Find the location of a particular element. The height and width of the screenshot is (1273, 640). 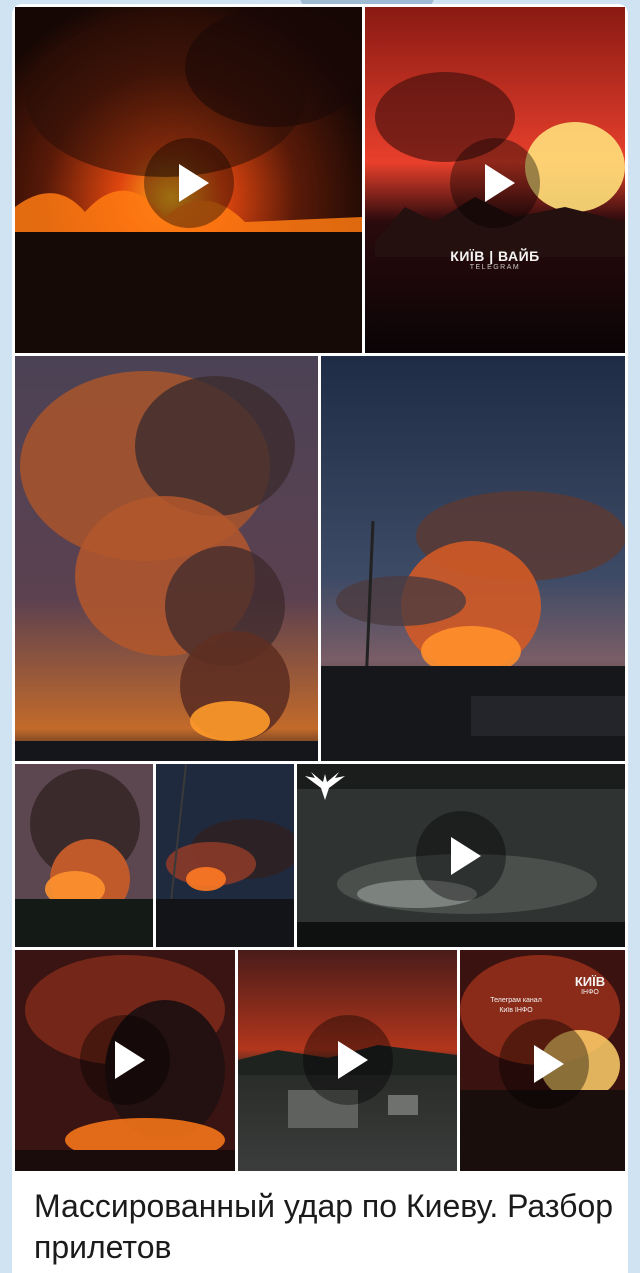

channel-watermark: КИЇВ | ВАЙБ TELEGRAM is located at coordinates (495, 259).